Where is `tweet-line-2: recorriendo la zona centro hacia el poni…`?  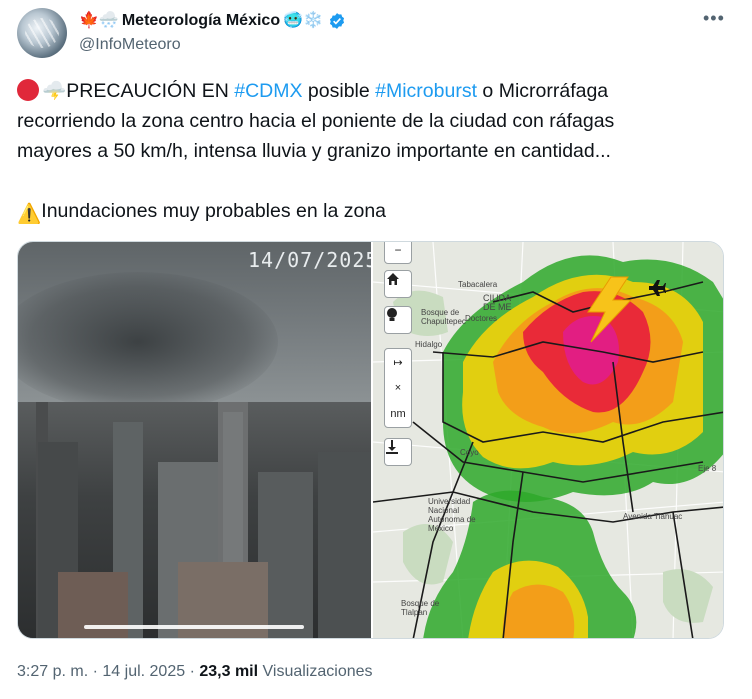 tweet-line-2: recorriendo la zona centro hacia el poni… is located at coordinates (316, 121).